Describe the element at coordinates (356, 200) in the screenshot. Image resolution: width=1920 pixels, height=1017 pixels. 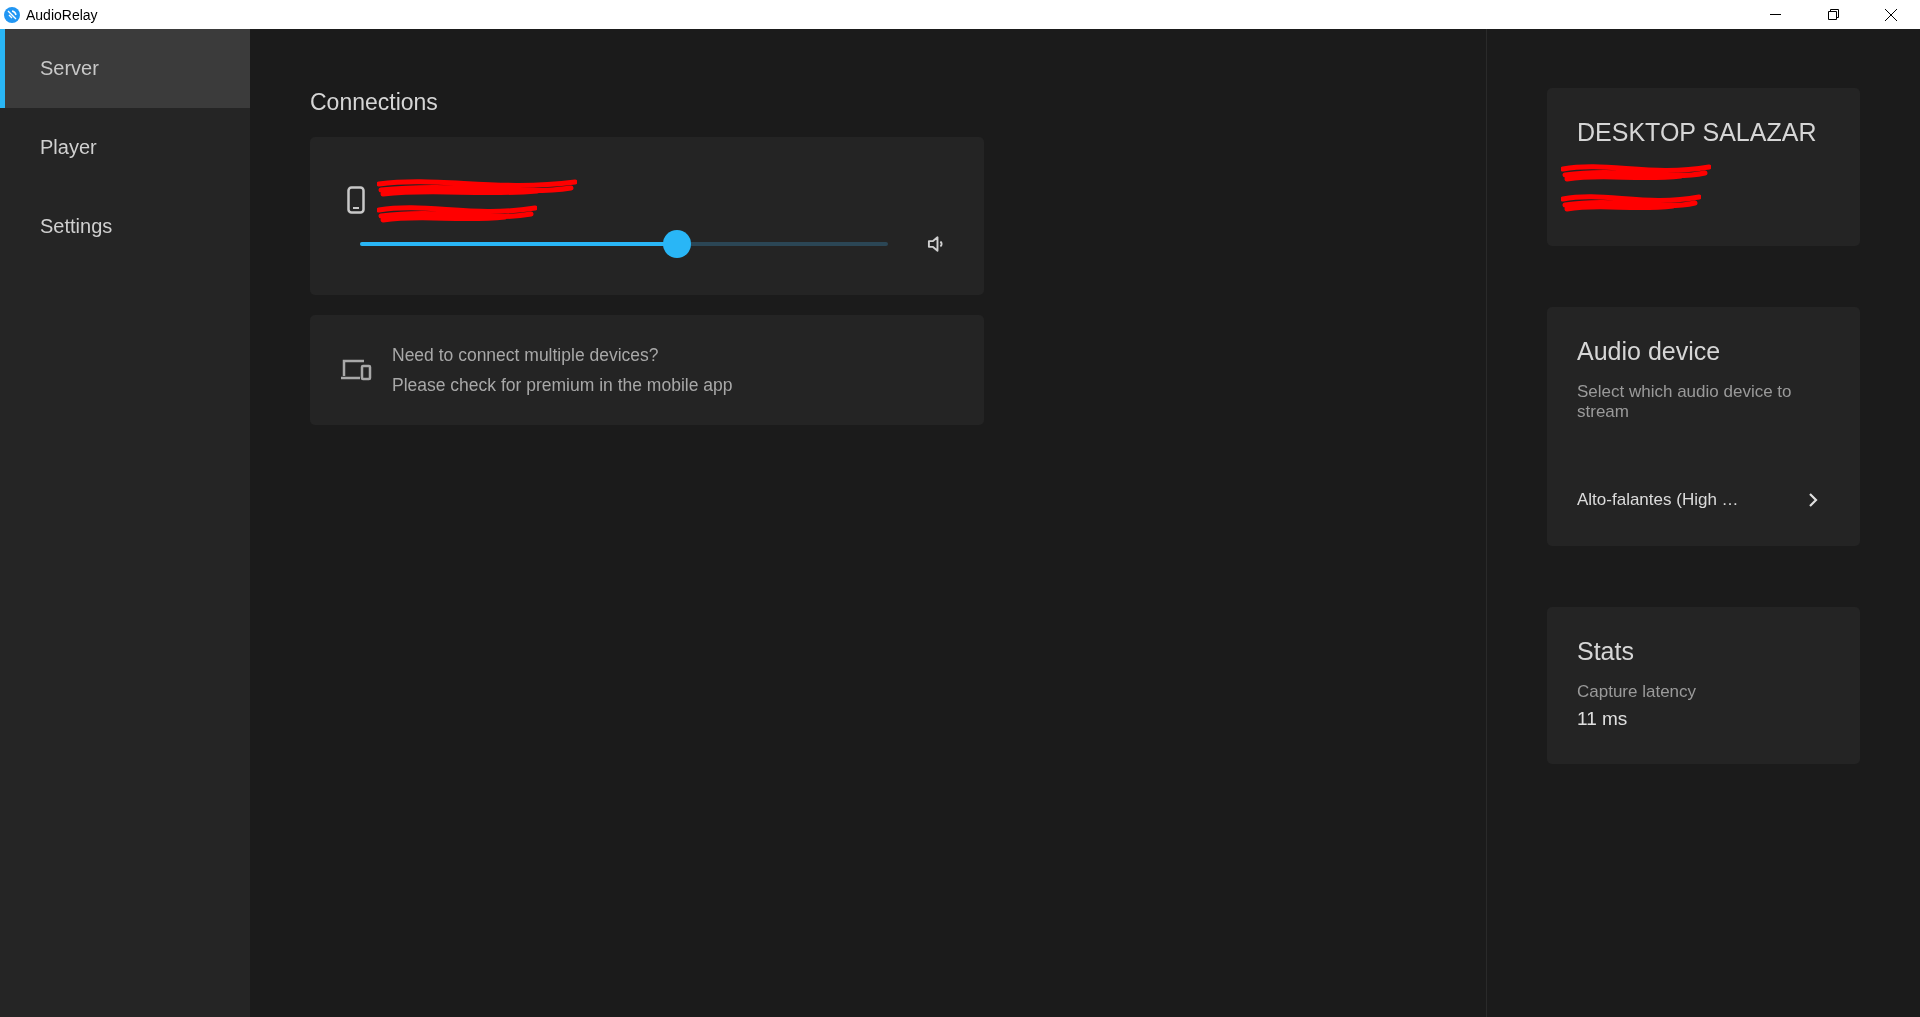
I see `phone-icon` at that location.